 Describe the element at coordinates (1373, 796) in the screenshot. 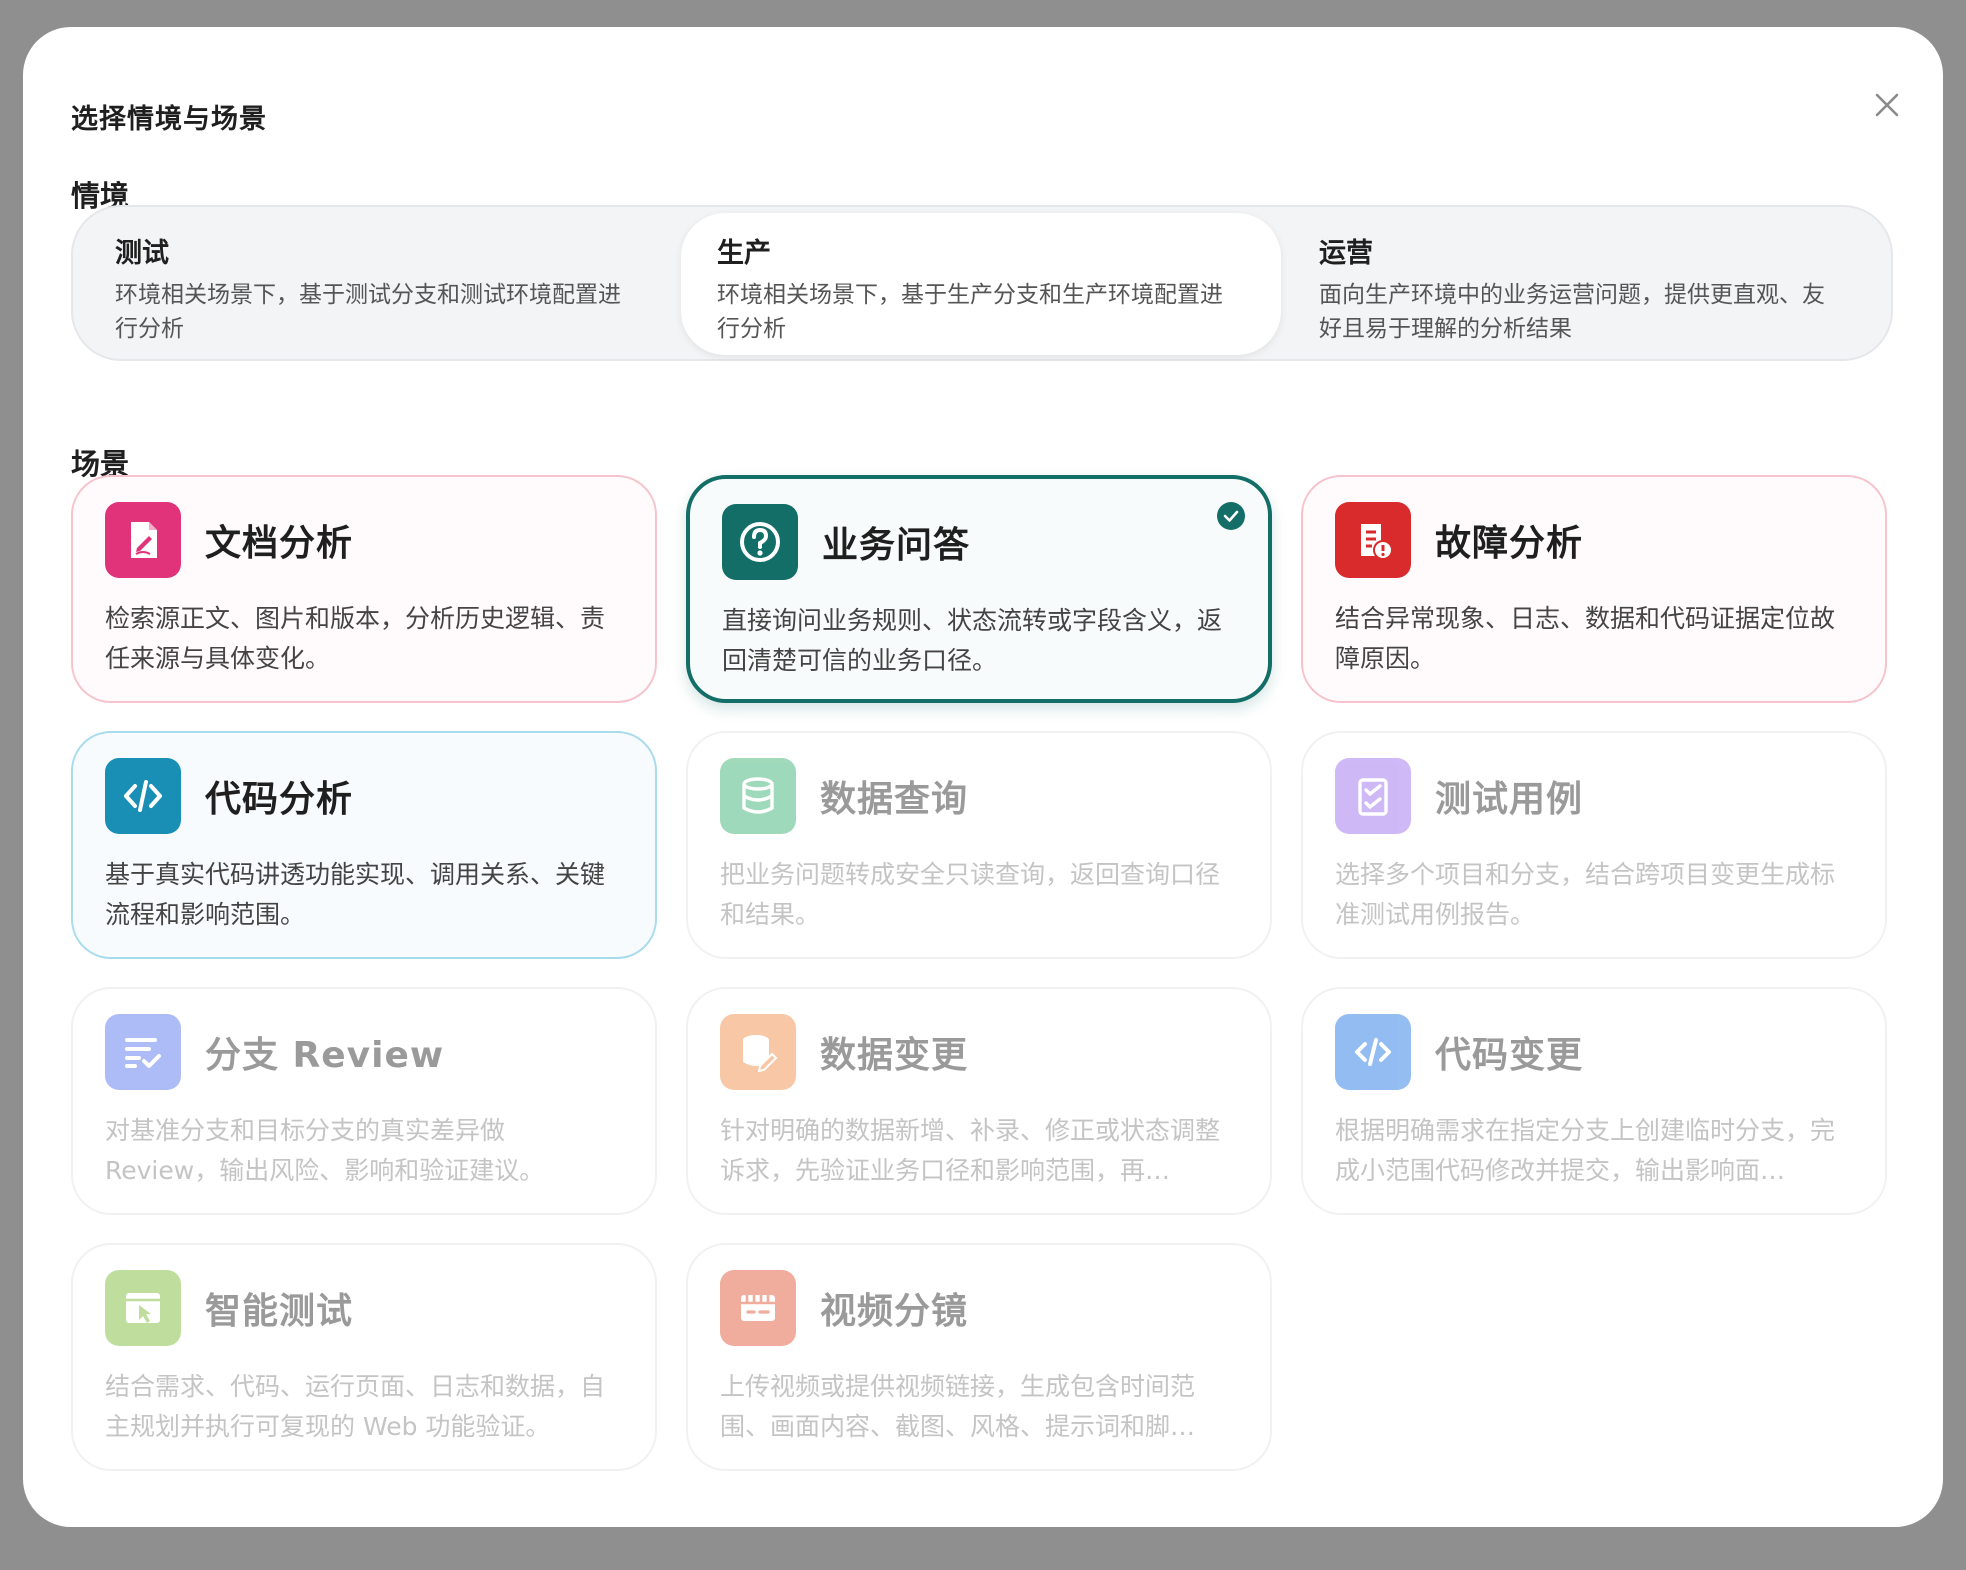

I see `checklist-icon` at that location.